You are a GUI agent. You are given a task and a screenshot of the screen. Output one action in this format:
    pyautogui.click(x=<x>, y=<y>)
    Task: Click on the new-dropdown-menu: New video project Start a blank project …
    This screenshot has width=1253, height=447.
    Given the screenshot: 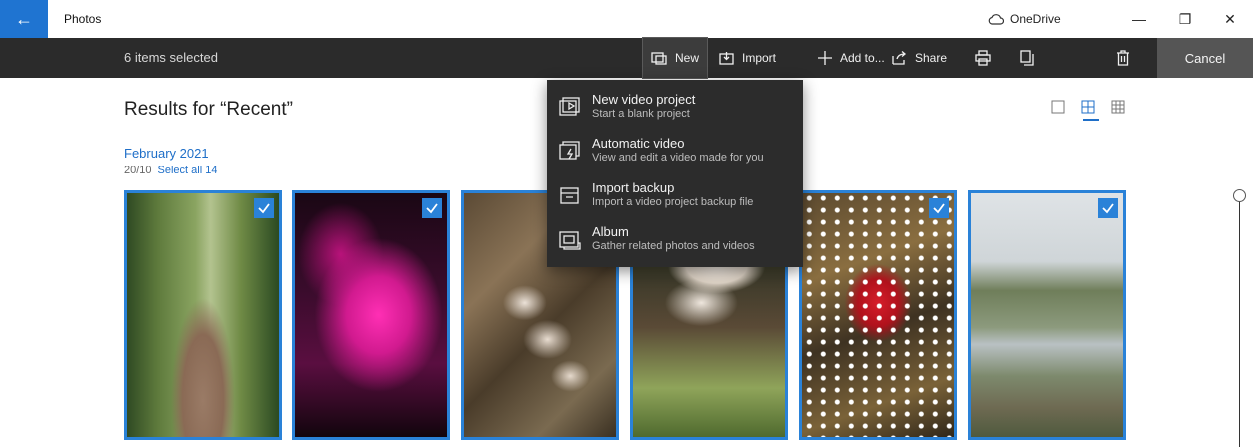 What is the action you would take?
    pyautogui.click(x=675, y=173)
    